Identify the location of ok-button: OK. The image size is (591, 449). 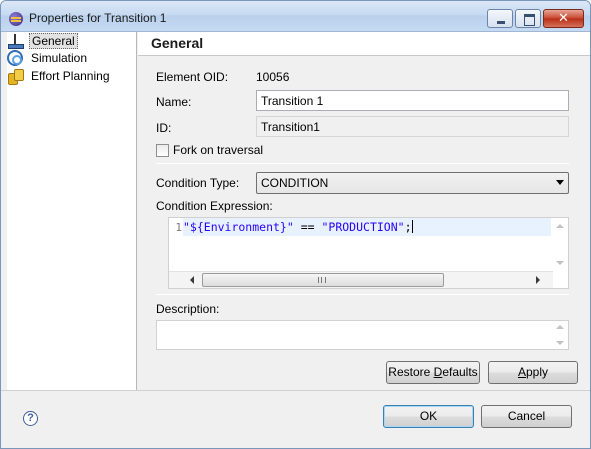
(428, 416).